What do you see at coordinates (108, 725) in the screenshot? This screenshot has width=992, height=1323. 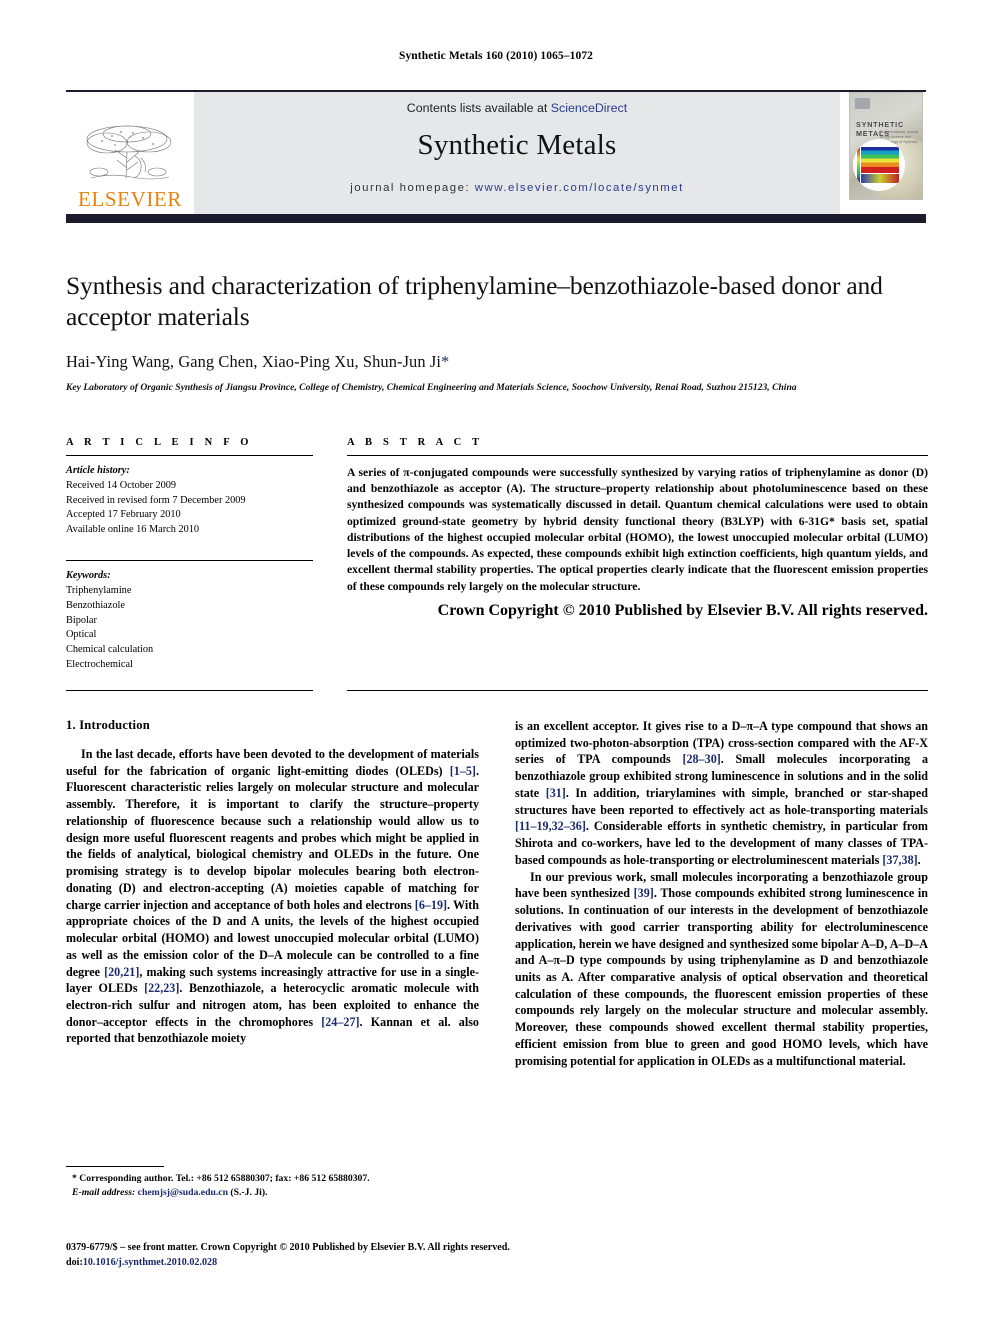 I see `section-heading-introduction: 1. Introduction` at bounding box center [108, 725].